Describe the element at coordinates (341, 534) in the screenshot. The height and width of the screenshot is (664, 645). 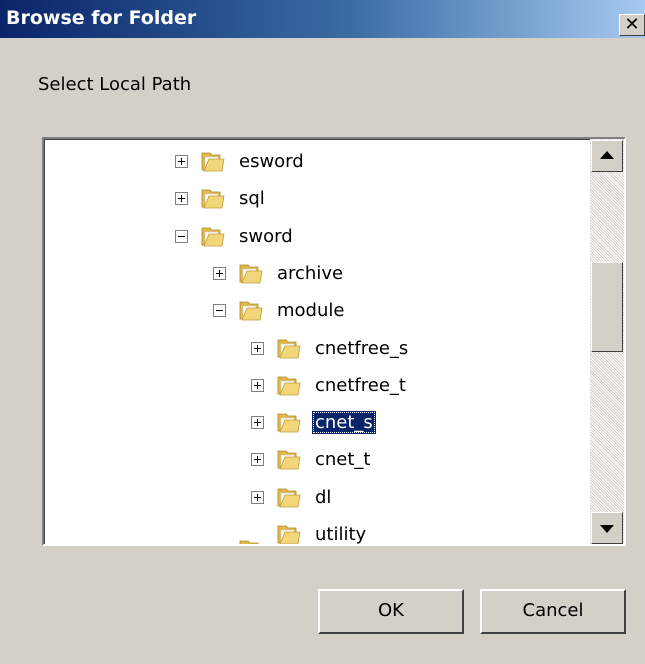
I see `tree-item-label: utility` at that location.